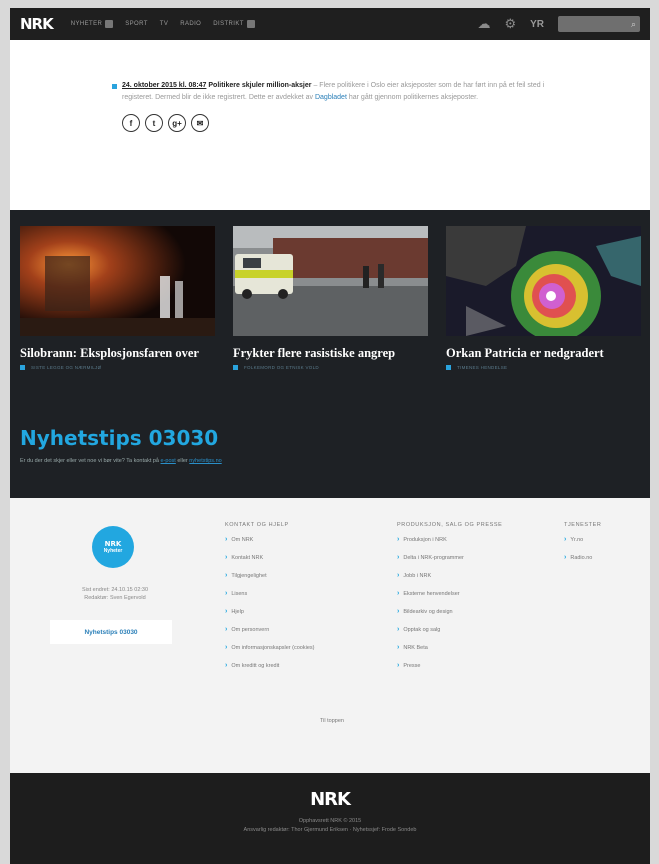 The height and width of the screenshot is (864, 659). What do you see at coordinates (115, 598) in the screenshot?
I see `editor: Redaktør: Sven Egervold` at bounding box center [115, 598].